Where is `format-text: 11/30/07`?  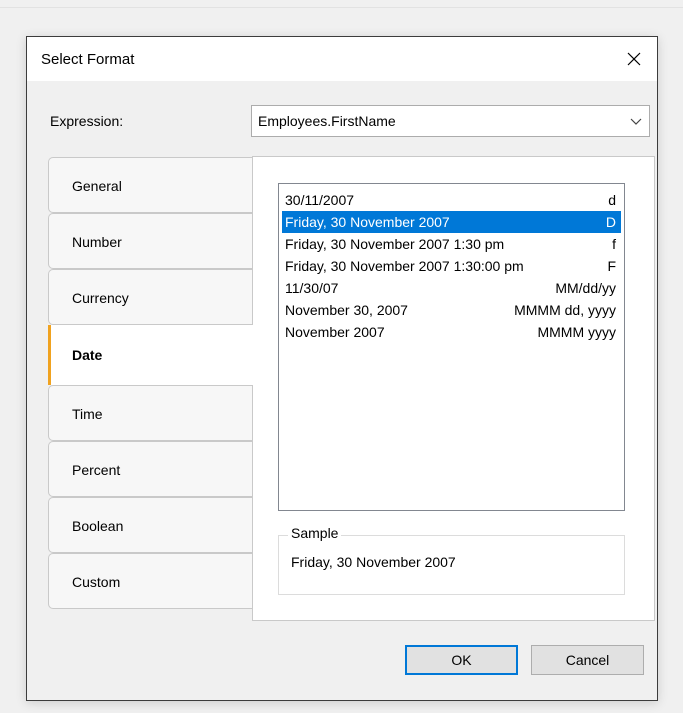 format-text: 11/30/07 is located at coordinates (312, 288).